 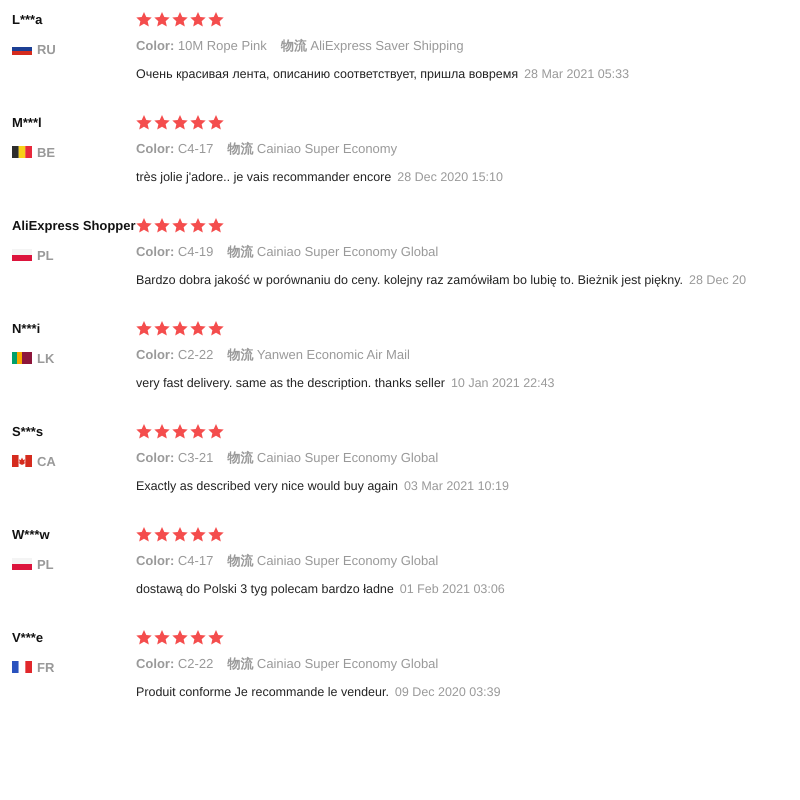 What do you see at coordinates (27, 123) in the screenshot?
I see `reviewer-name: M***l` at bounding box center [27, 123].